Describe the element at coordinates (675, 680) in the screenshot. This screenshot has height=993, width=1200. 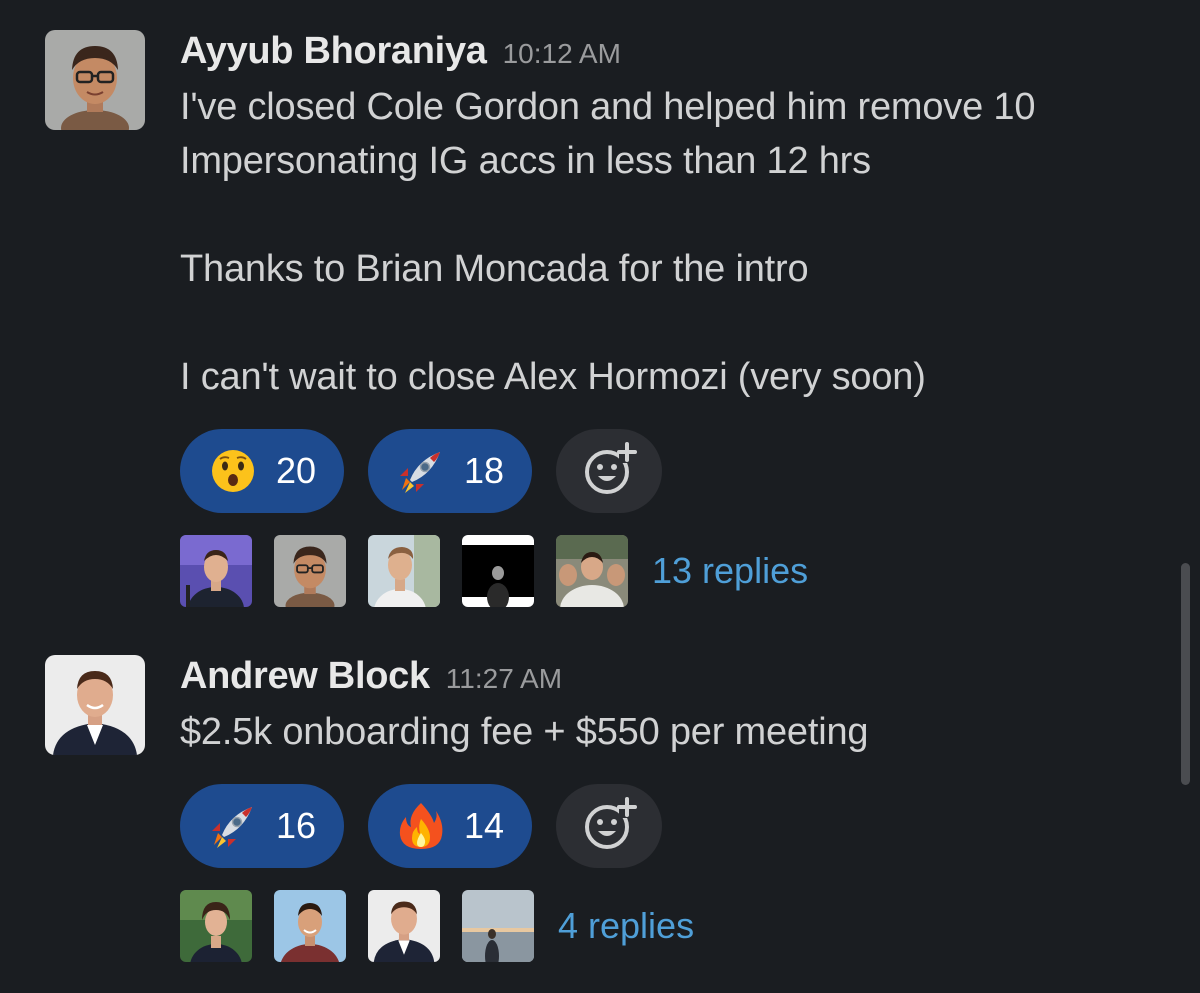
I see `message-header: Andrew Block 11:27 AM` at that location.